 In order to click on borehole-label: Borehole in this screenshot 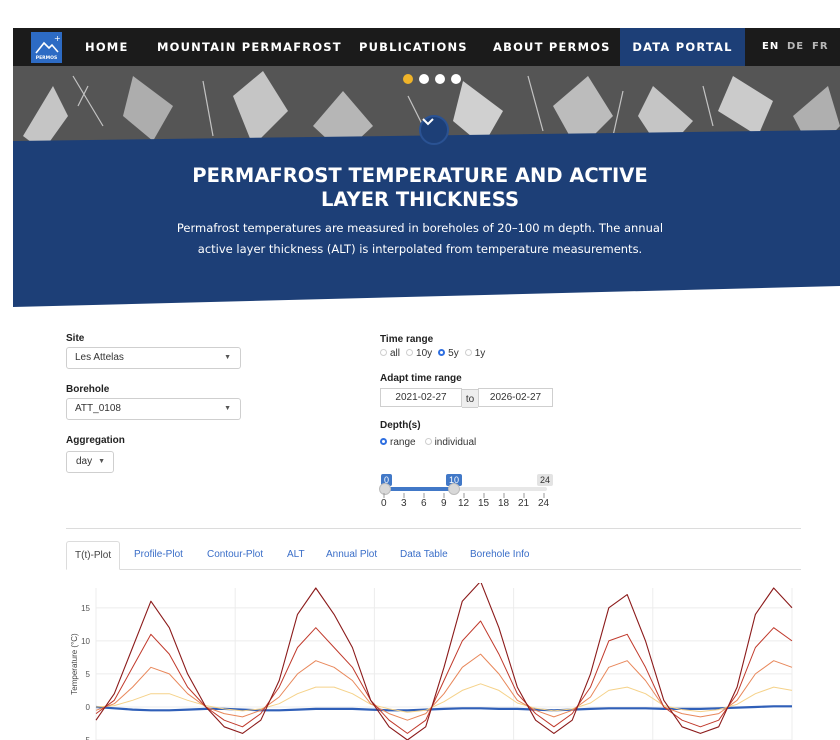, I will do `click(88, 389)`.